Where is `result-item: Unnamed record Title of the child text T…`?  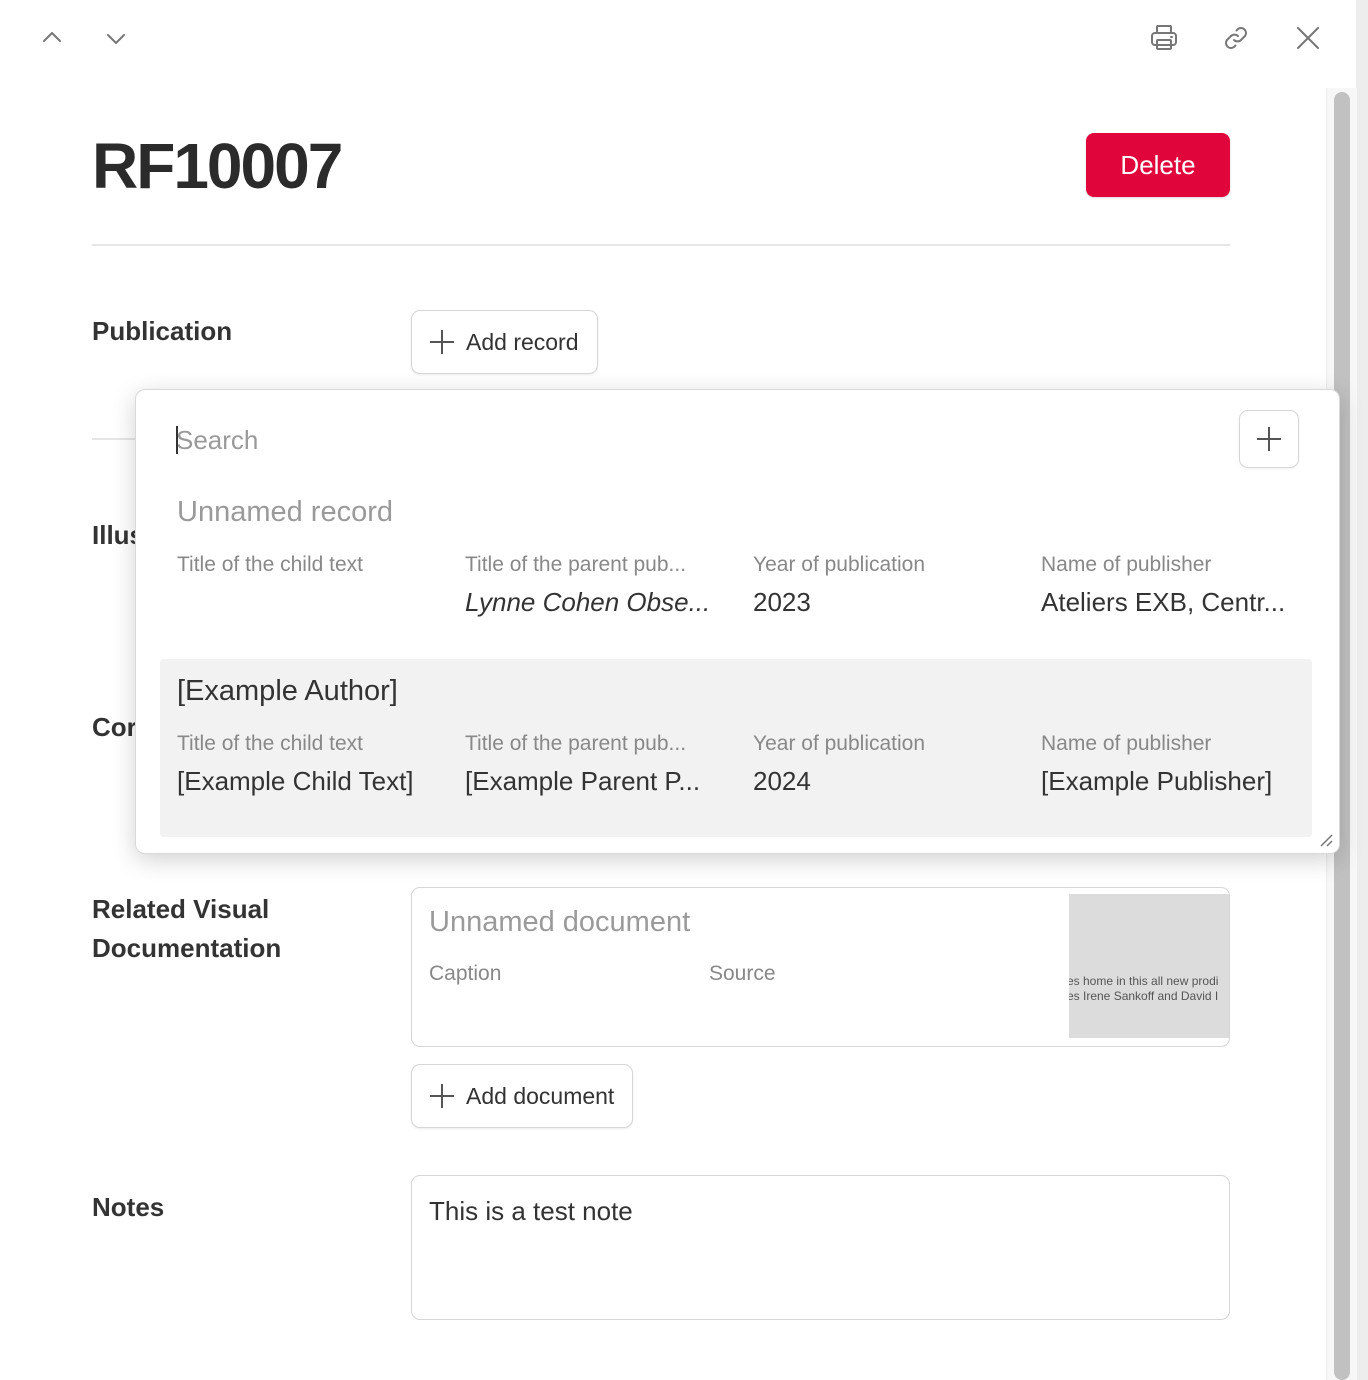 result-item: Unnamed record Title of the child text T… is located at coordinates (736, 569).